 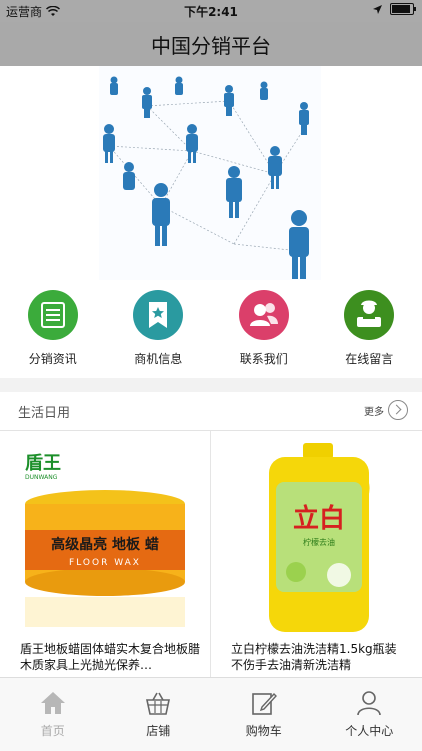 What do you see at coordinates (264, 703) in the screenshot?
I see `edit-icon` at bounding box center [264, 703].